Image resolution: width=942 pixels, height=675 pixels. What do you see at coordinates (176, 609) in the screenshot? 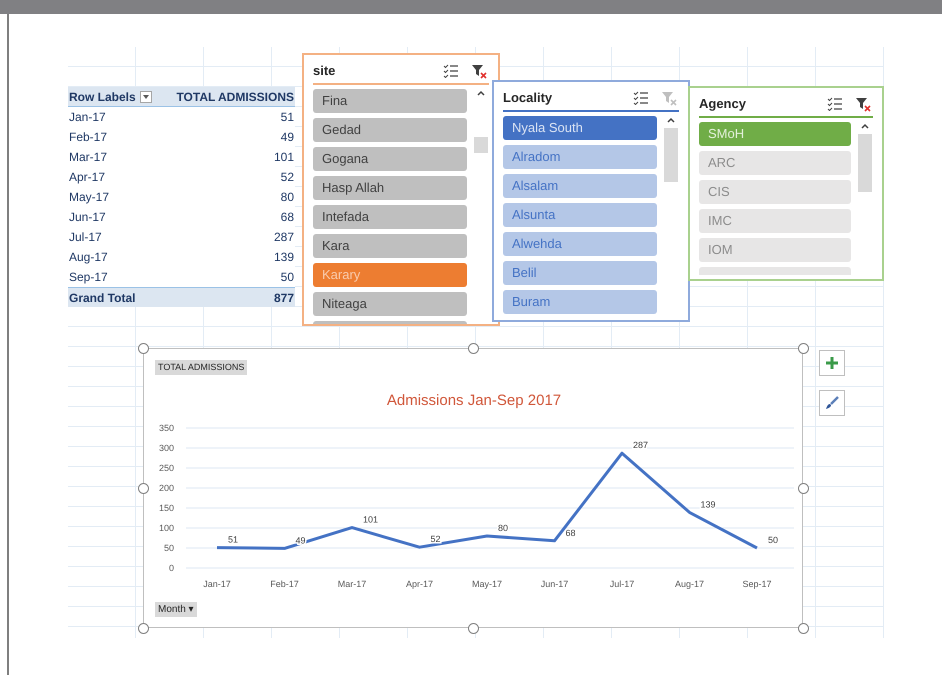
I see `axis-field-button: Month ▾` at bounding box center [176, 609].